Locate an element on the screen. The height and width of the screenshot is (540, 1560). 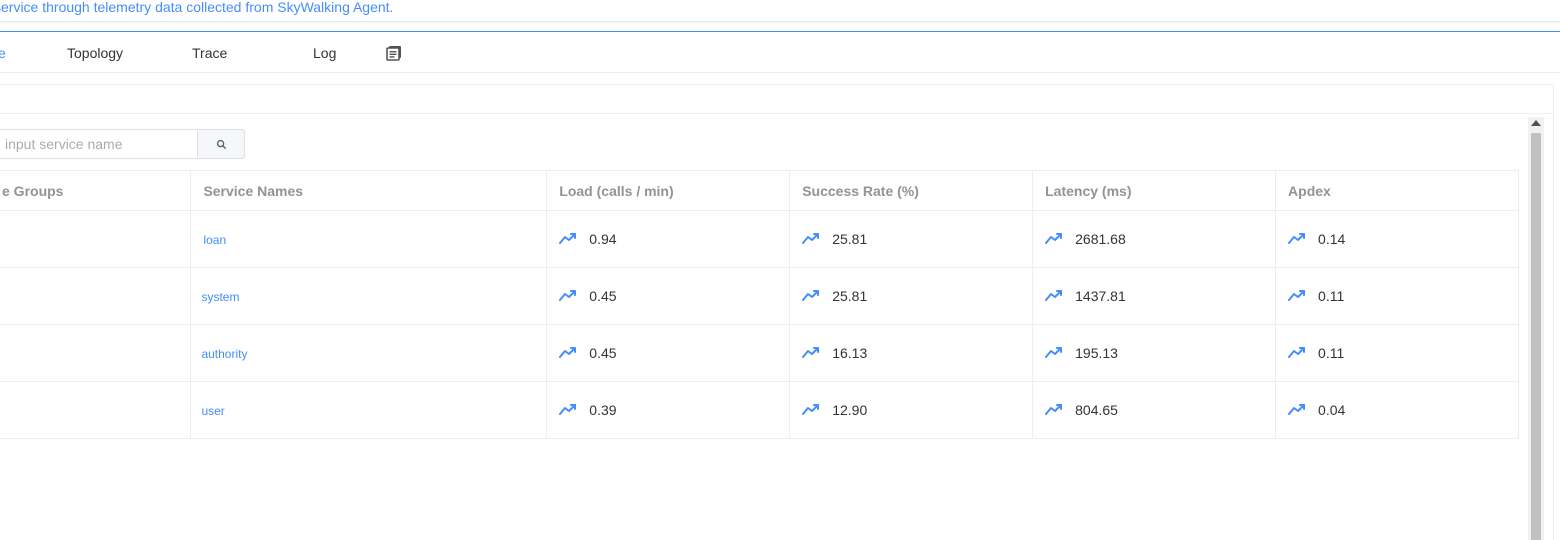
service-name-link: loan is located at coordinates (214, 240).